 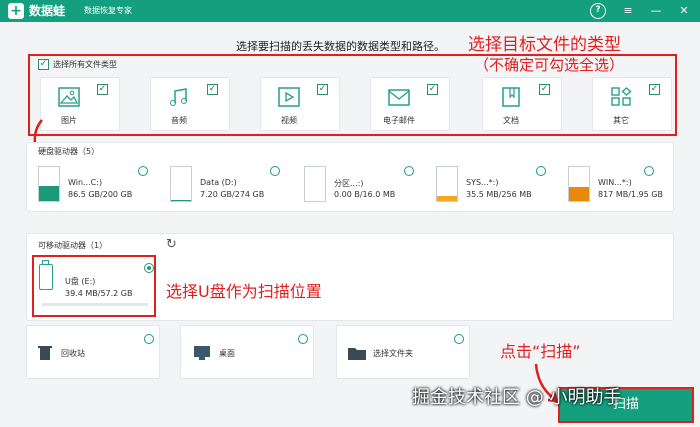 What do you see at coordinates (73, 245) in the screenshot?
I see `removable-drives-title: 可移动驱动器（1）` at bounding box center [73, 245].